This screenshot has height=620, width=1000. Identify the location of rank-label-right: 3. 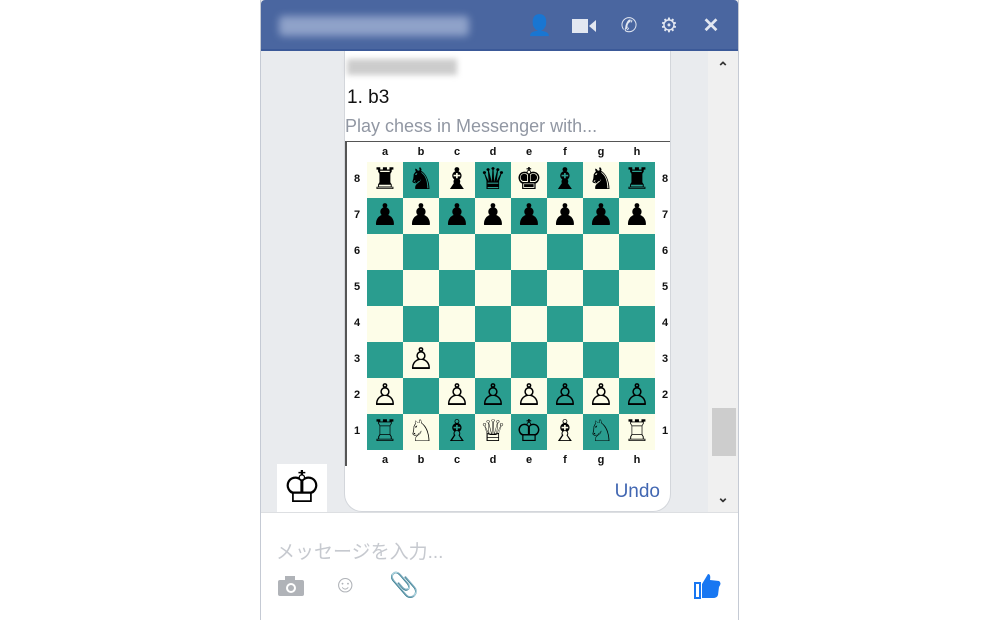
(665, 359).